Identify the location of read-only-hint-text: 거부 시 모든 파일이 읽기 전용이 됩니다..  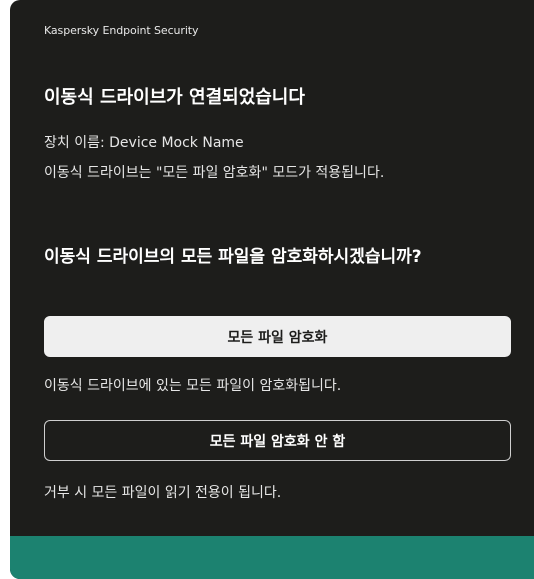
(163, 493).